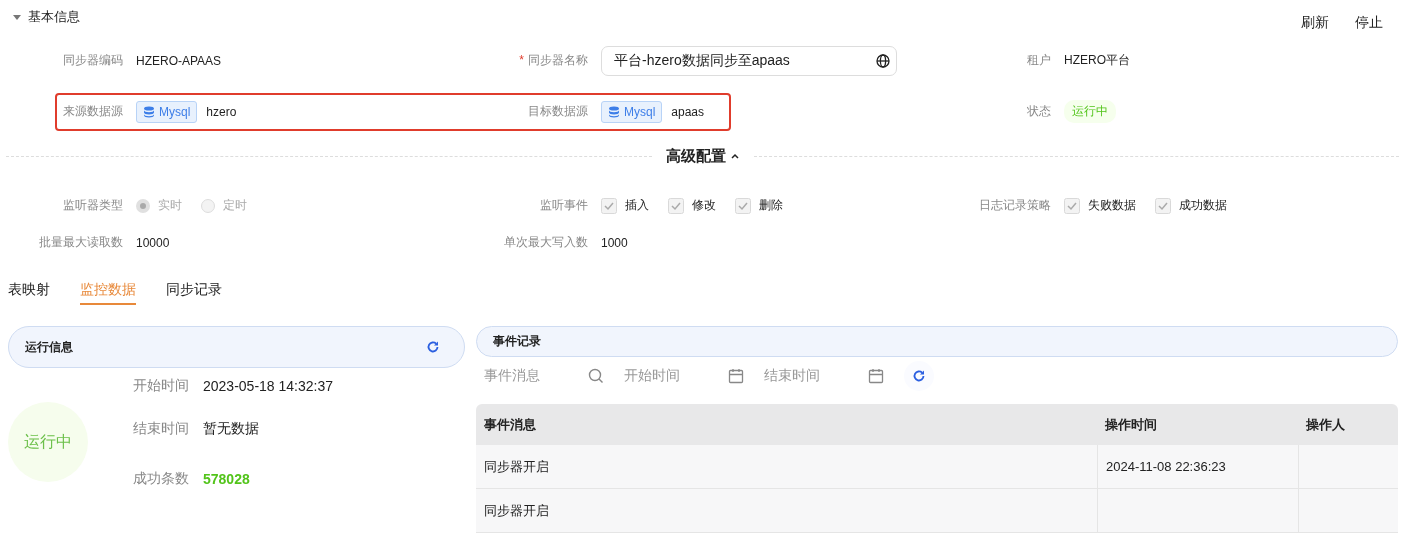  Describe the element at coordinates (226, 479) in the screenshot. I see `field-value: 578028` at that location.